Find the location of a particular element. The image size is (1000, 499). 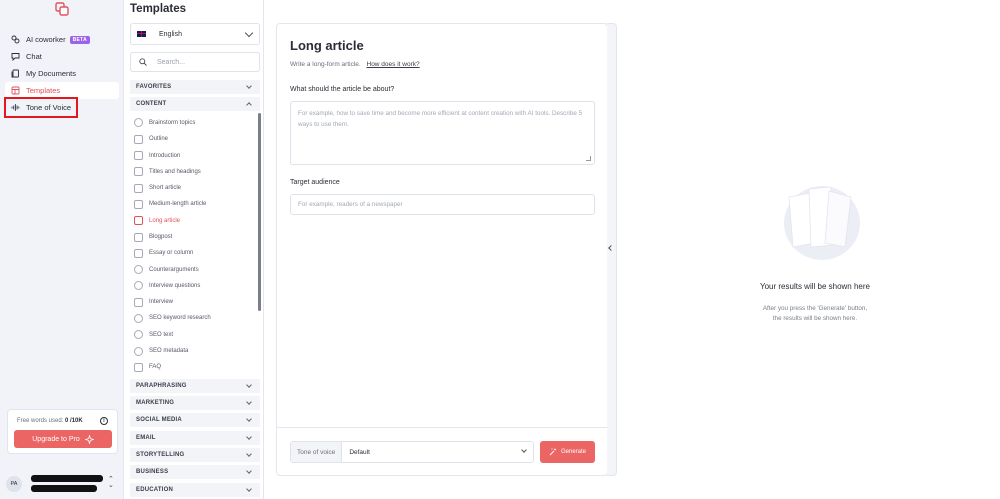

category-content: CONTENT is located at coordinates (195, 104).